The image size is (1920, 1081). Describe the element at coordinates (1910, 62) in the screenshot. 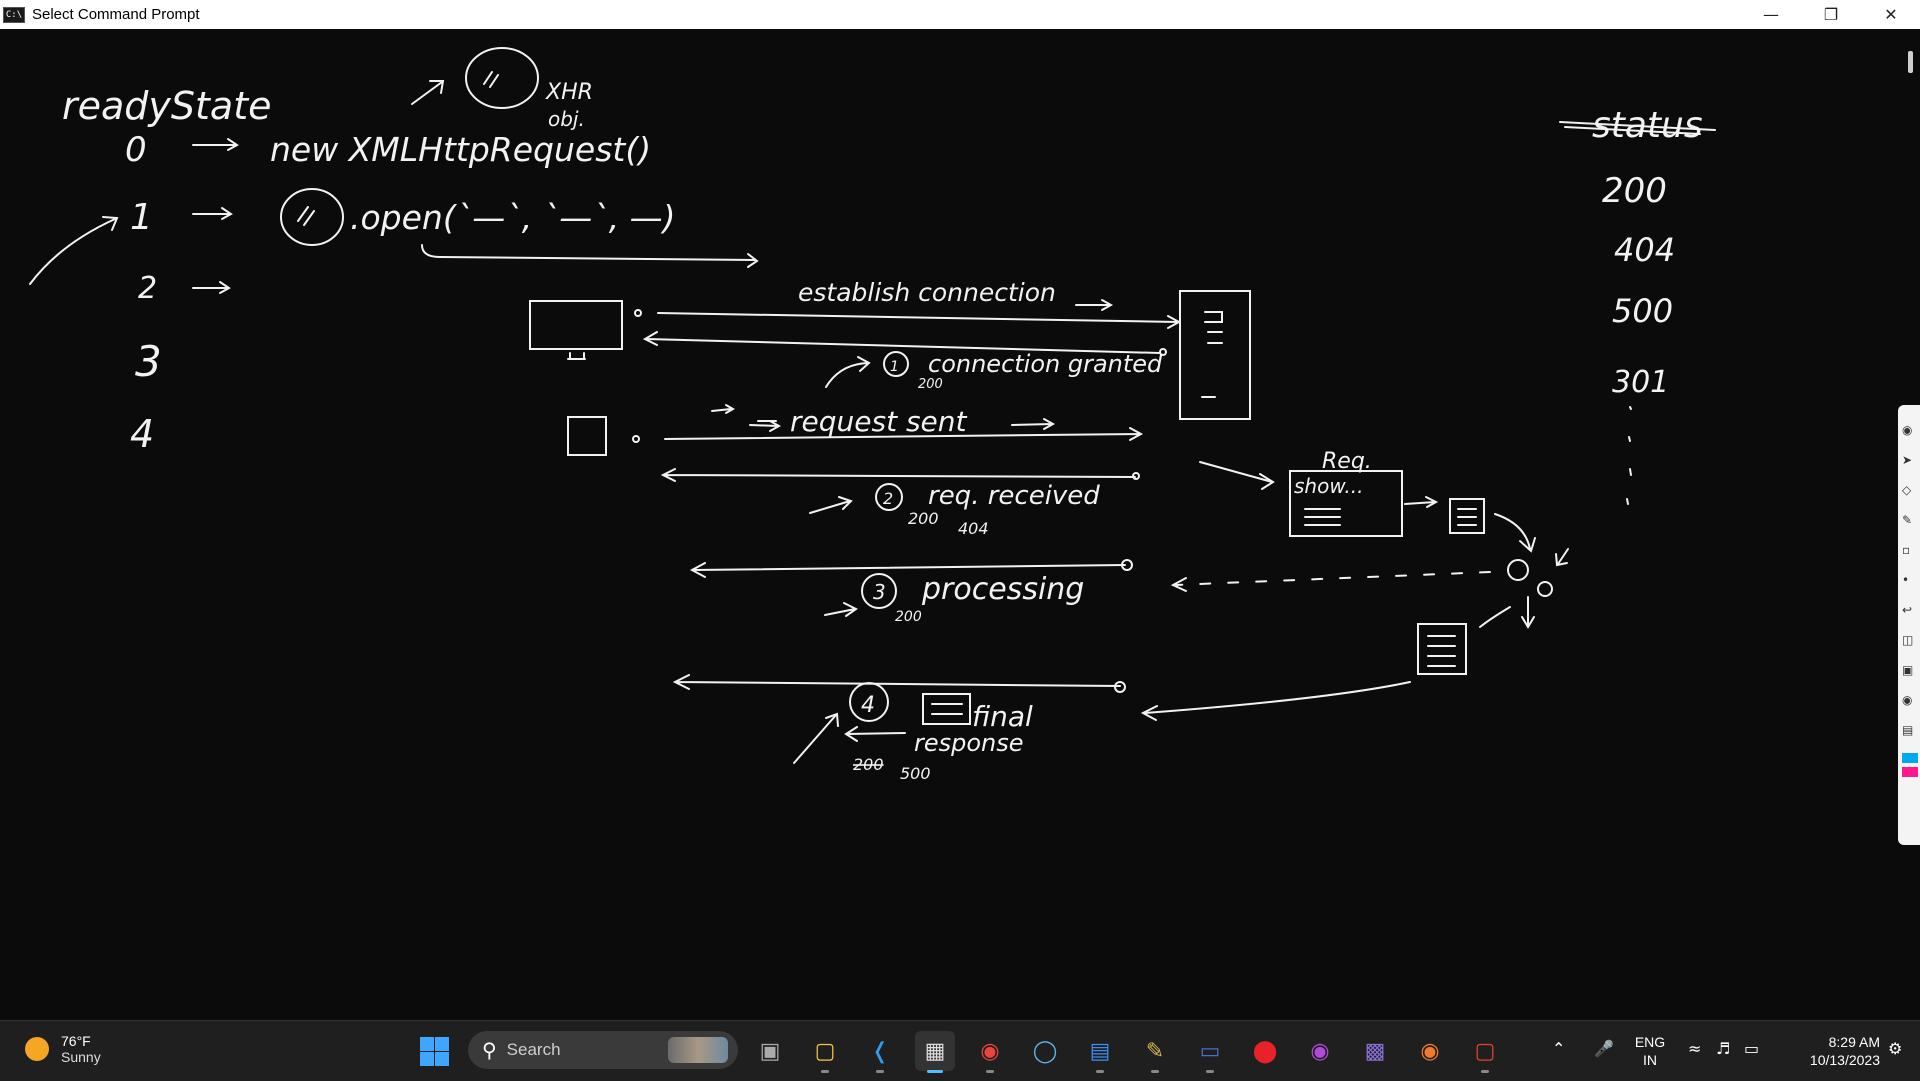

I see `scroll-thumb` at that location.